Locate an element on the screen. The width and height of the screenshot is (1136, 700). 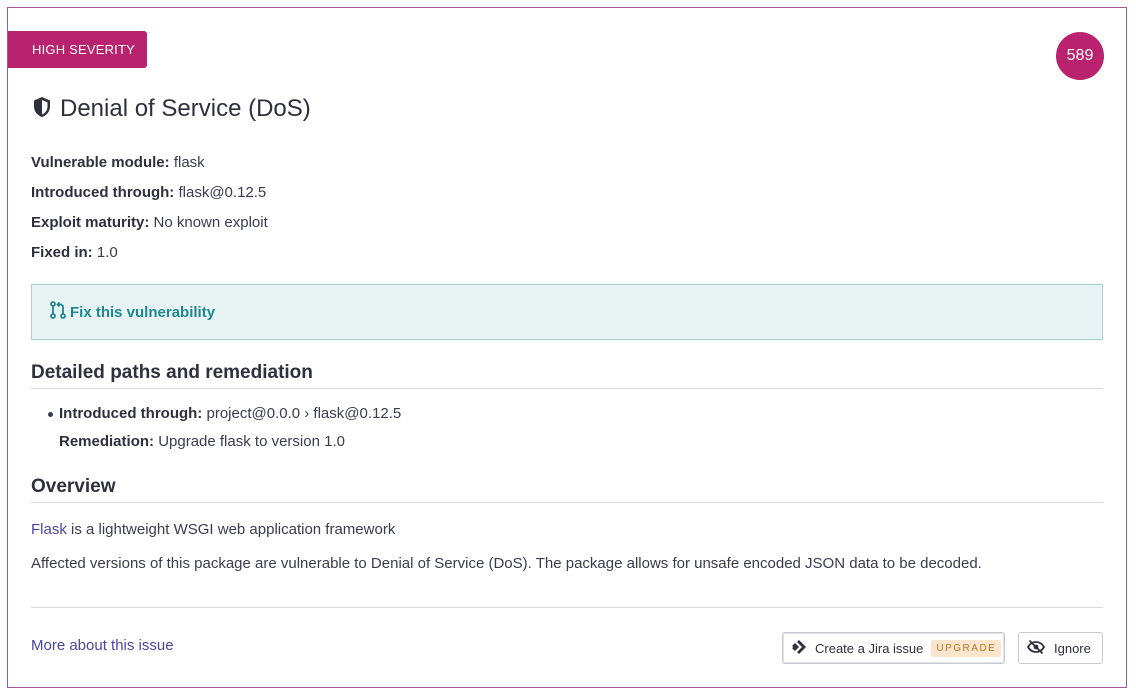
fixed-in-value: 1.0 is located at coordinates (107, 252).